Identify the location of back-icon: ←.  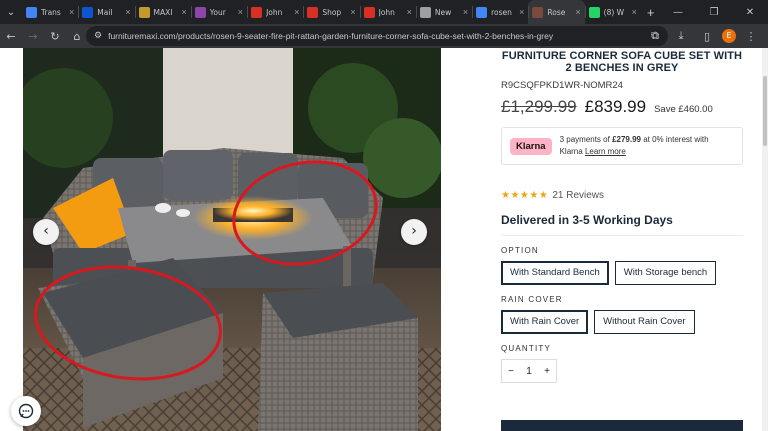
(11, 36).